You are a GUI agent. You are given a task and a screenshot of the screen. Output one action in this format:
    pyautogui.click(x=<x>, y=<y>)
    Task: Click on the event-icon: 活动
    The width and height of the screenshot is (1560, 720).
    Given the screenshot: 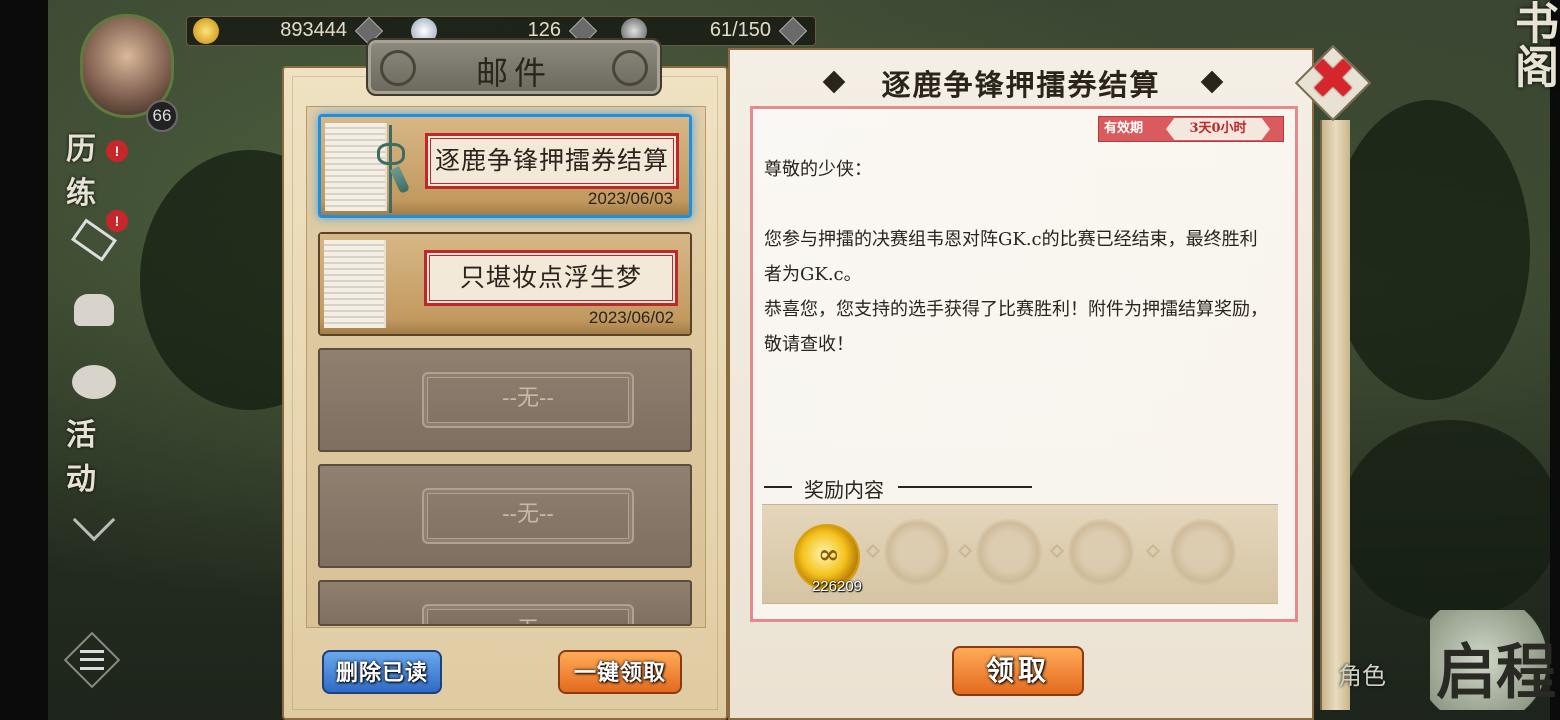 What is the action you would take?
    pyautogui.click(x=81, y=457)
    